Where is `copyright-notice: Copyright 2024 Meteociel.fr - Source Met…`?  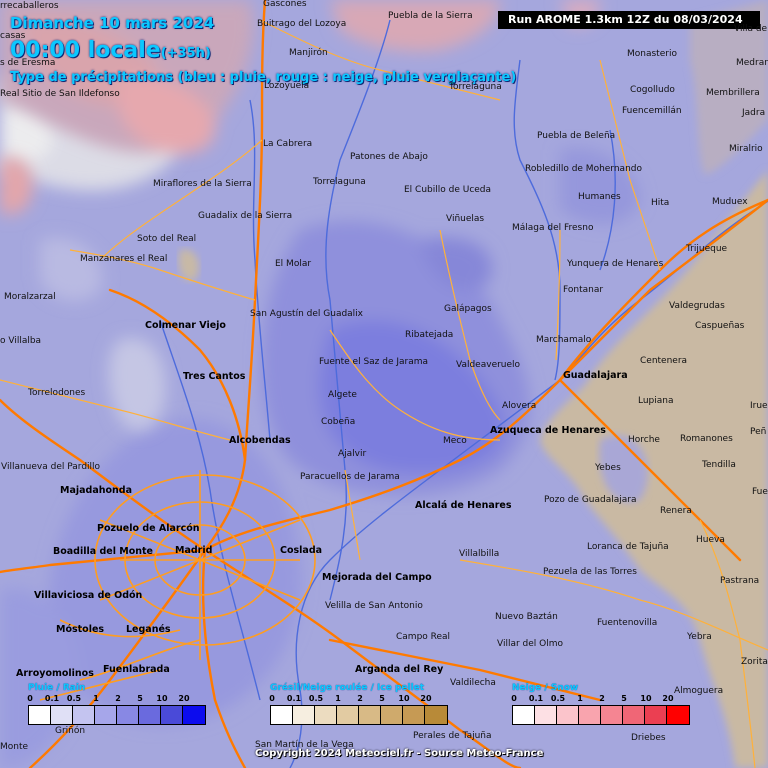 copyright-notice: Copyright 2024 Meteociel.fr - Source Met… is located at coordinates (399, 753).